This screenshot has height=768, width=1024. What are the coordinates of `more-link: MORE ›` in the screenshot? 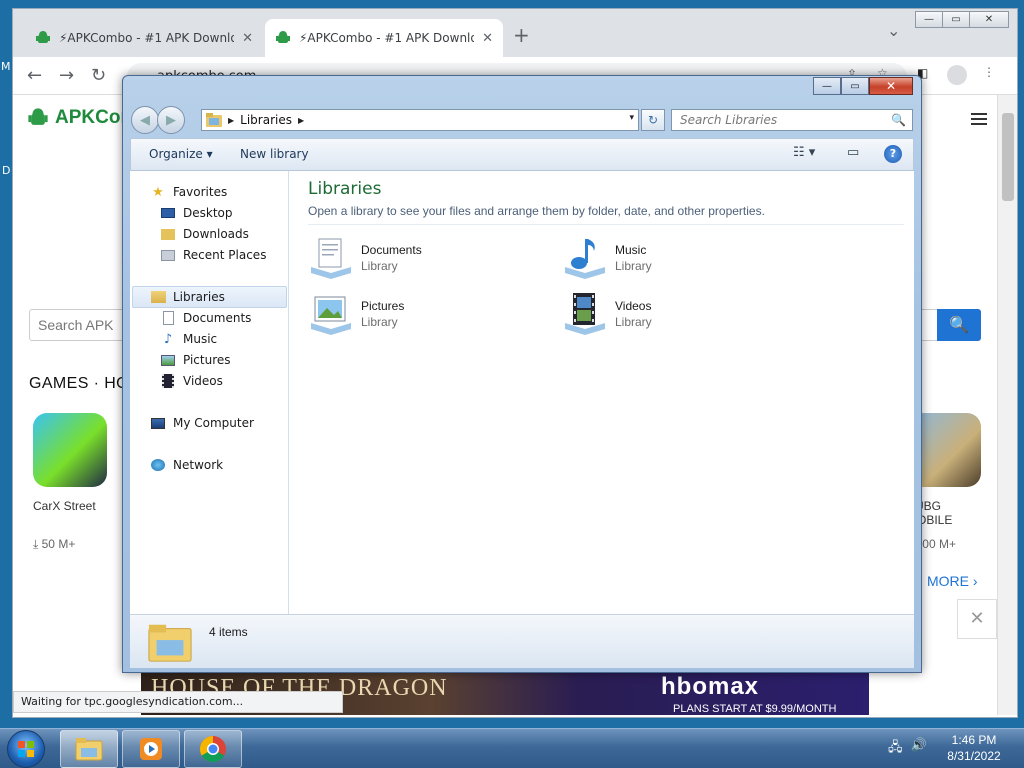 It's located at (952, 581).